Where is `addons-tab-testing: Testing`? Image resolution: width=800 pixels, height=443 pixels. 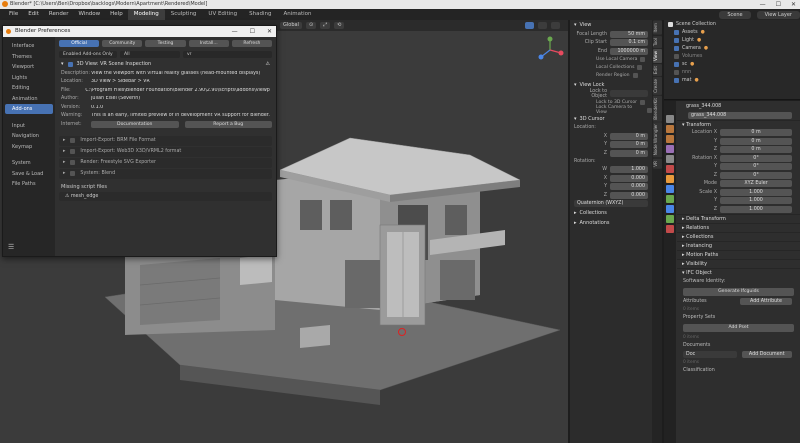 addons-tab-testing: Testing is located at coordinates (165, 43).